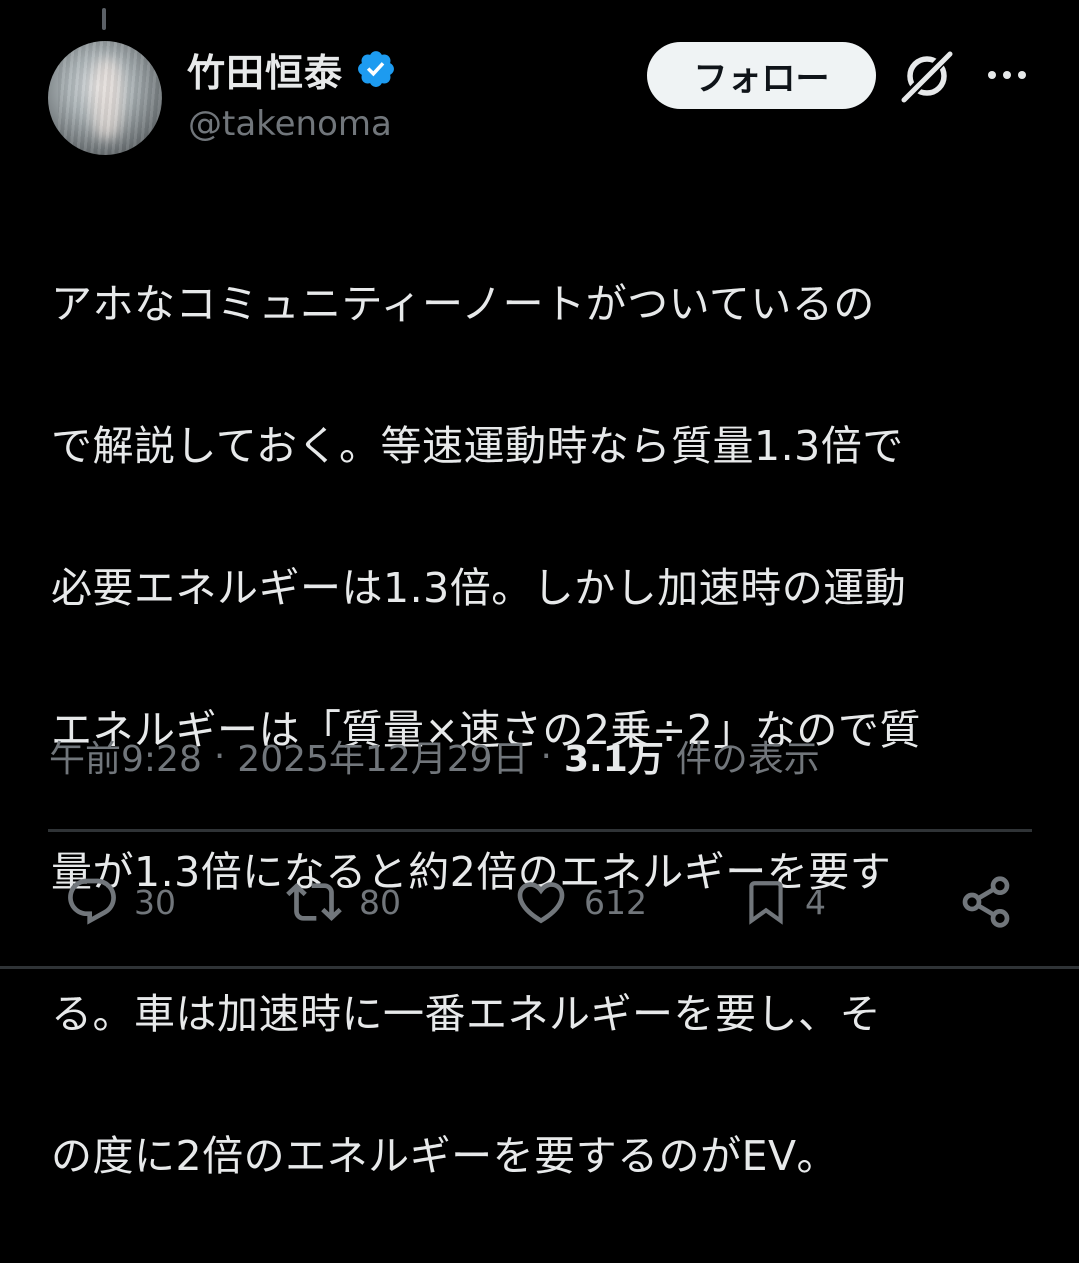  I want to click on heart-icon, so click(541, 903).